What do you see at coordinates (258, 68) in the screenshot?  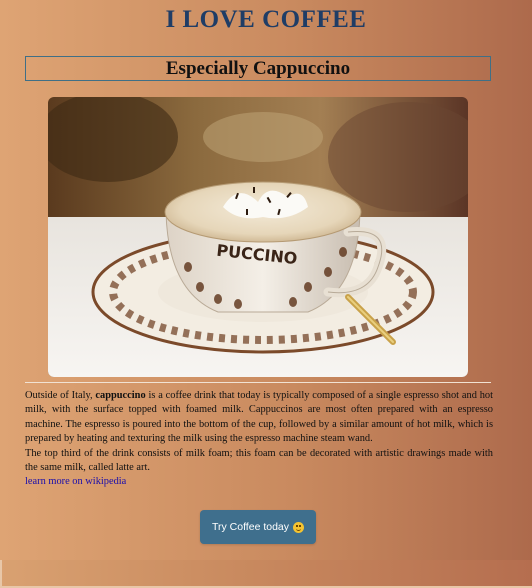 I see `page-subtitle: Especially Cappuccino` at bounding box center [258, 68].